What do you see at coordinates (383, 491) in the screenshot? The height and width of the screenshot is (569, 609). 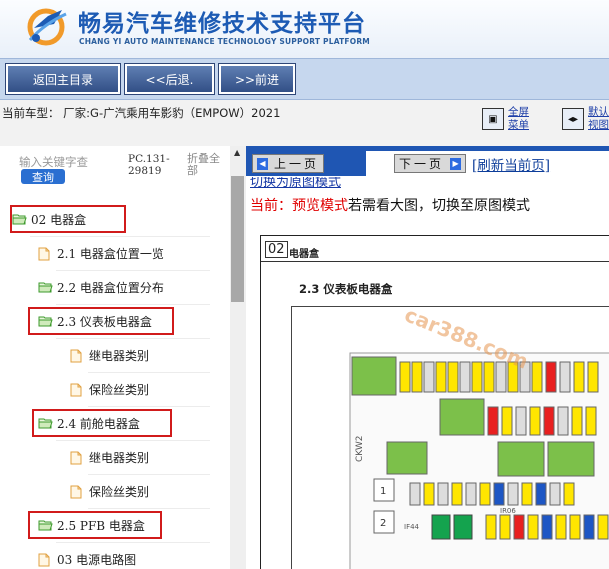 I see `fuse-label-1: 1` at bounding box center [383, 491].